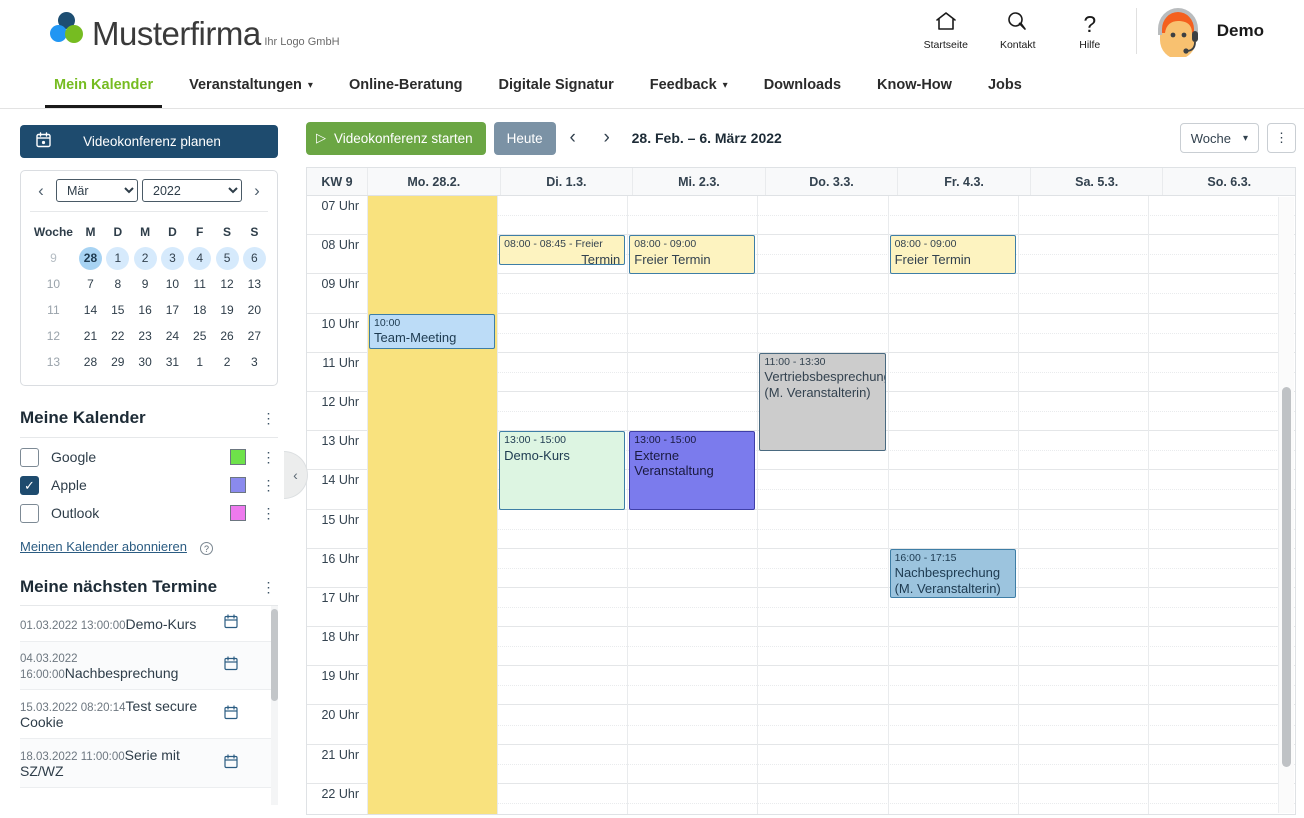  What do you see at coordinates (433, 181) in the screenshot?
I see `day-header-mo: Mo. 28.2.` at bounding box center [433, 181].